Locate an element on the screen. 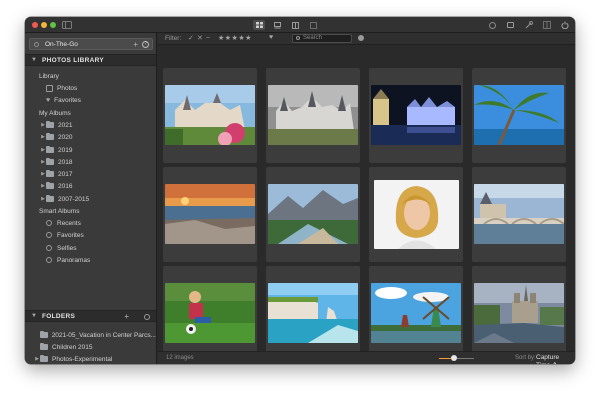  folder-item: ▶ Photos-Experimental is located at coordinates (90, 358).